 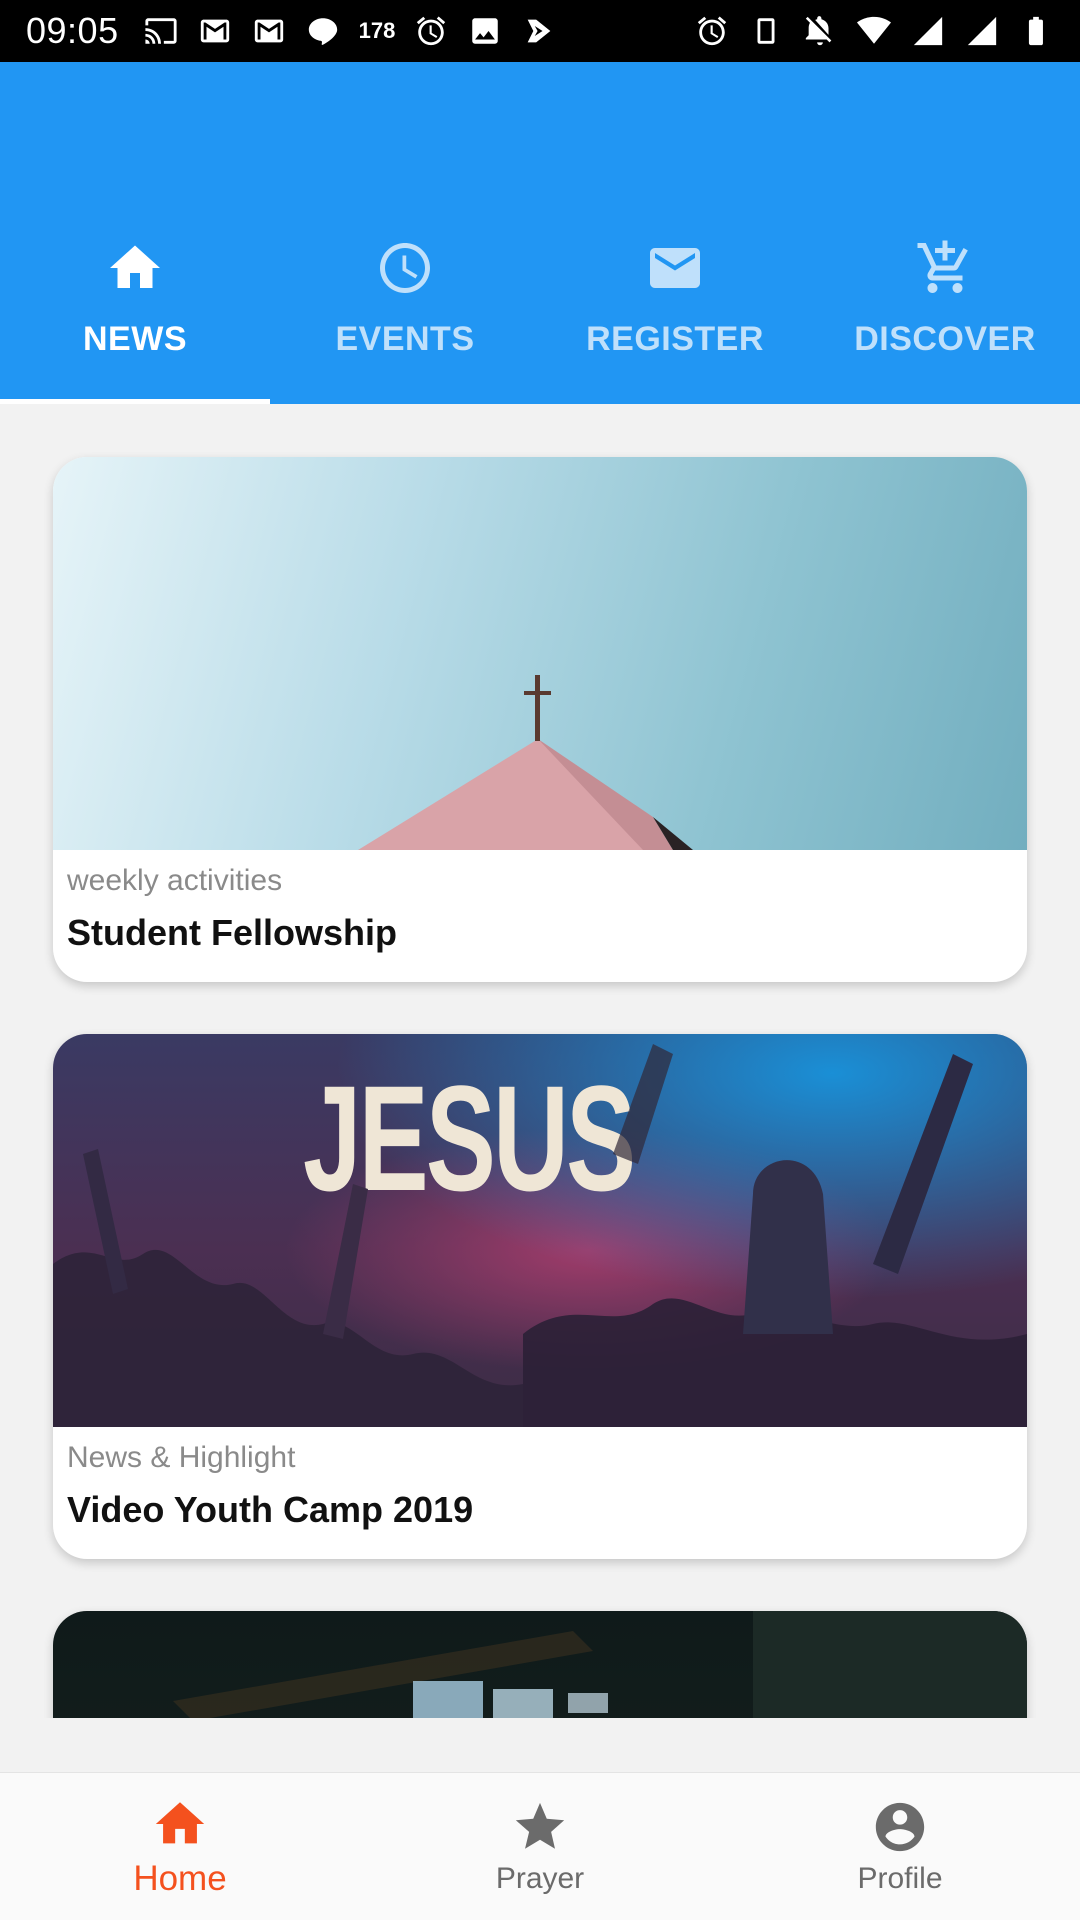 What do you see at coordinates (405, 339) in the screenshot?
I see `tab-events-label: EVENTS` at bounding box center [405, 339].